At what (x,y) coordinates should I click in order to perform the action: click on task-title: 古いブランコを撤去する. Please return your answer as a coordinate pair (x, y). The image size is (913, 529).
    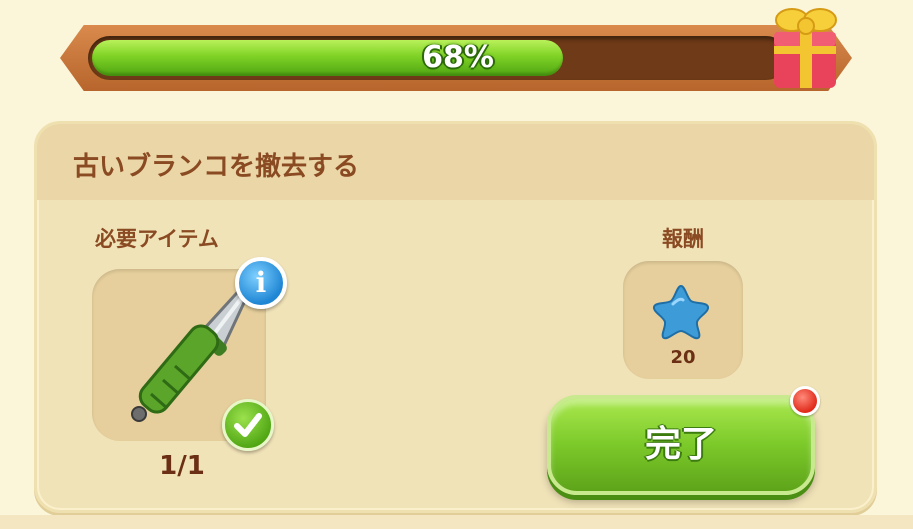
    Looking at the image, I should click on (216, 167).